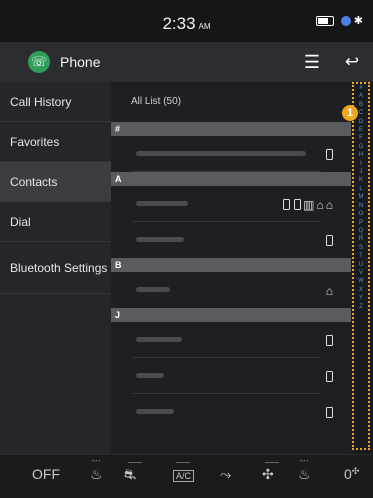  I want to click on climate-off-button: OFF, so click(46, 474).